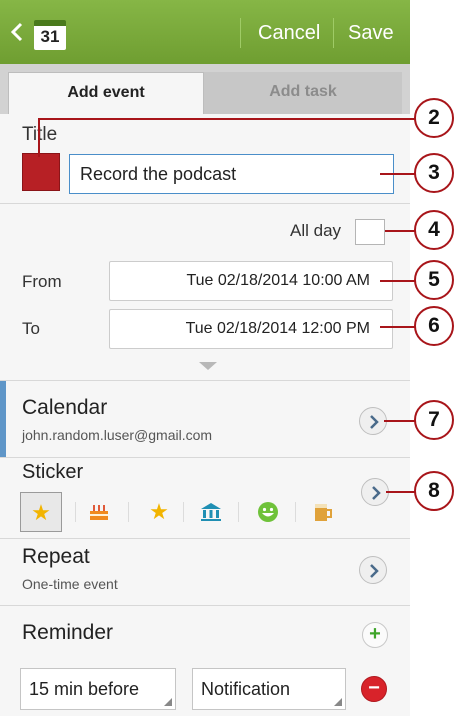 The image size is (470, 716). I want to click on calendar-chevron-icon, so click(373, 421).